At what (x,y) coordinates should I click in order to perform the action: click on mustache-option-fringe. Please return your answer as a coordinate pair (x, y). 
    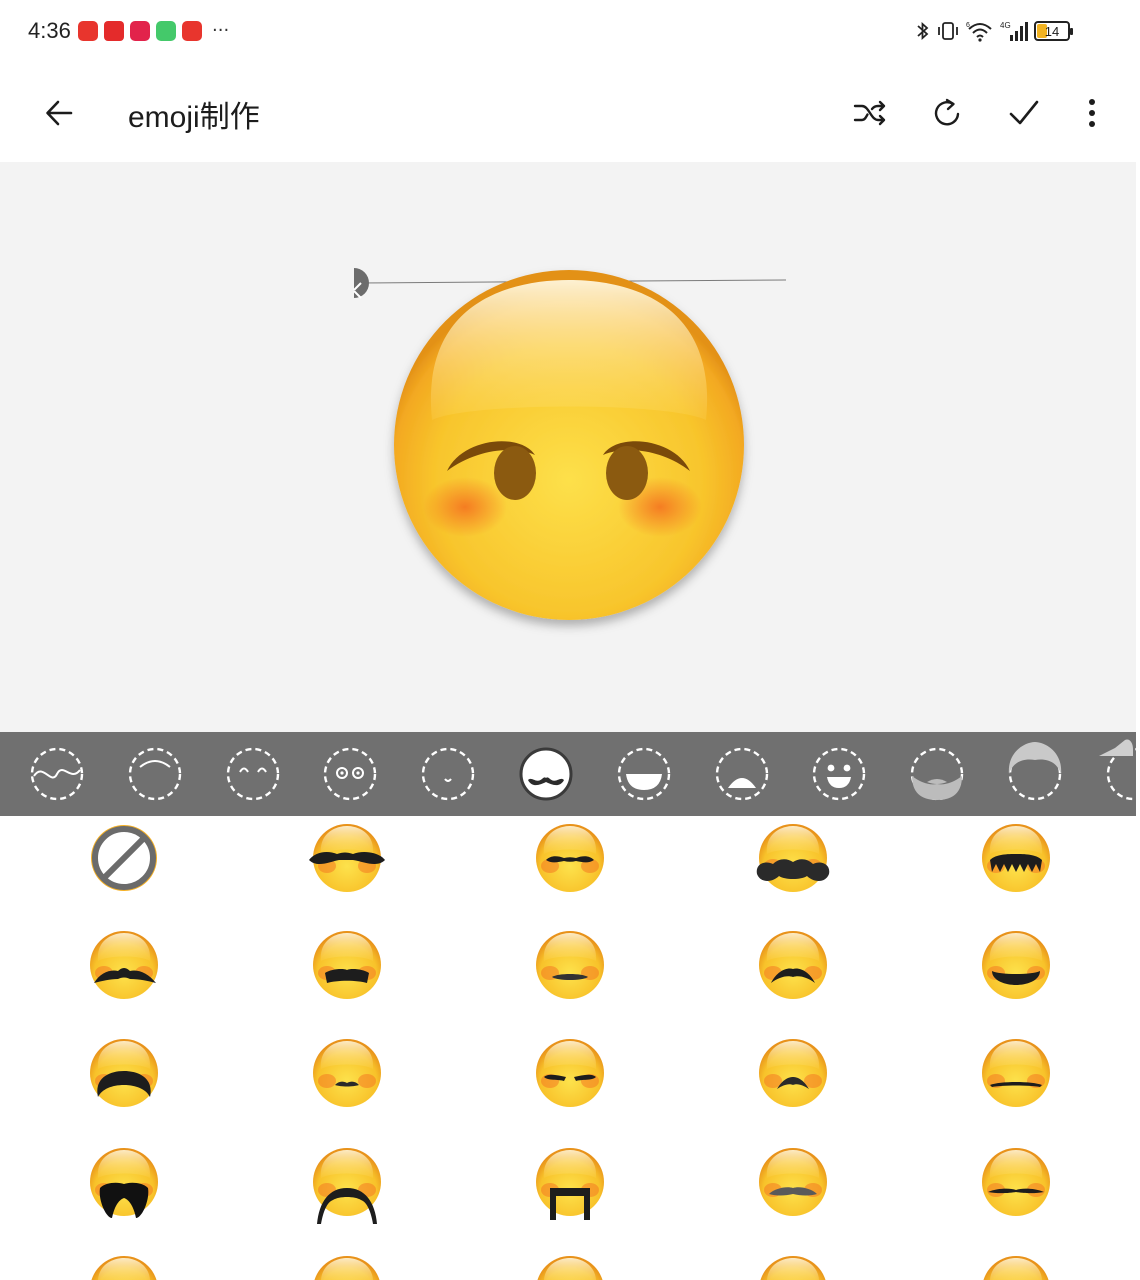
    Looking at the image, I should click on (1016, 858).